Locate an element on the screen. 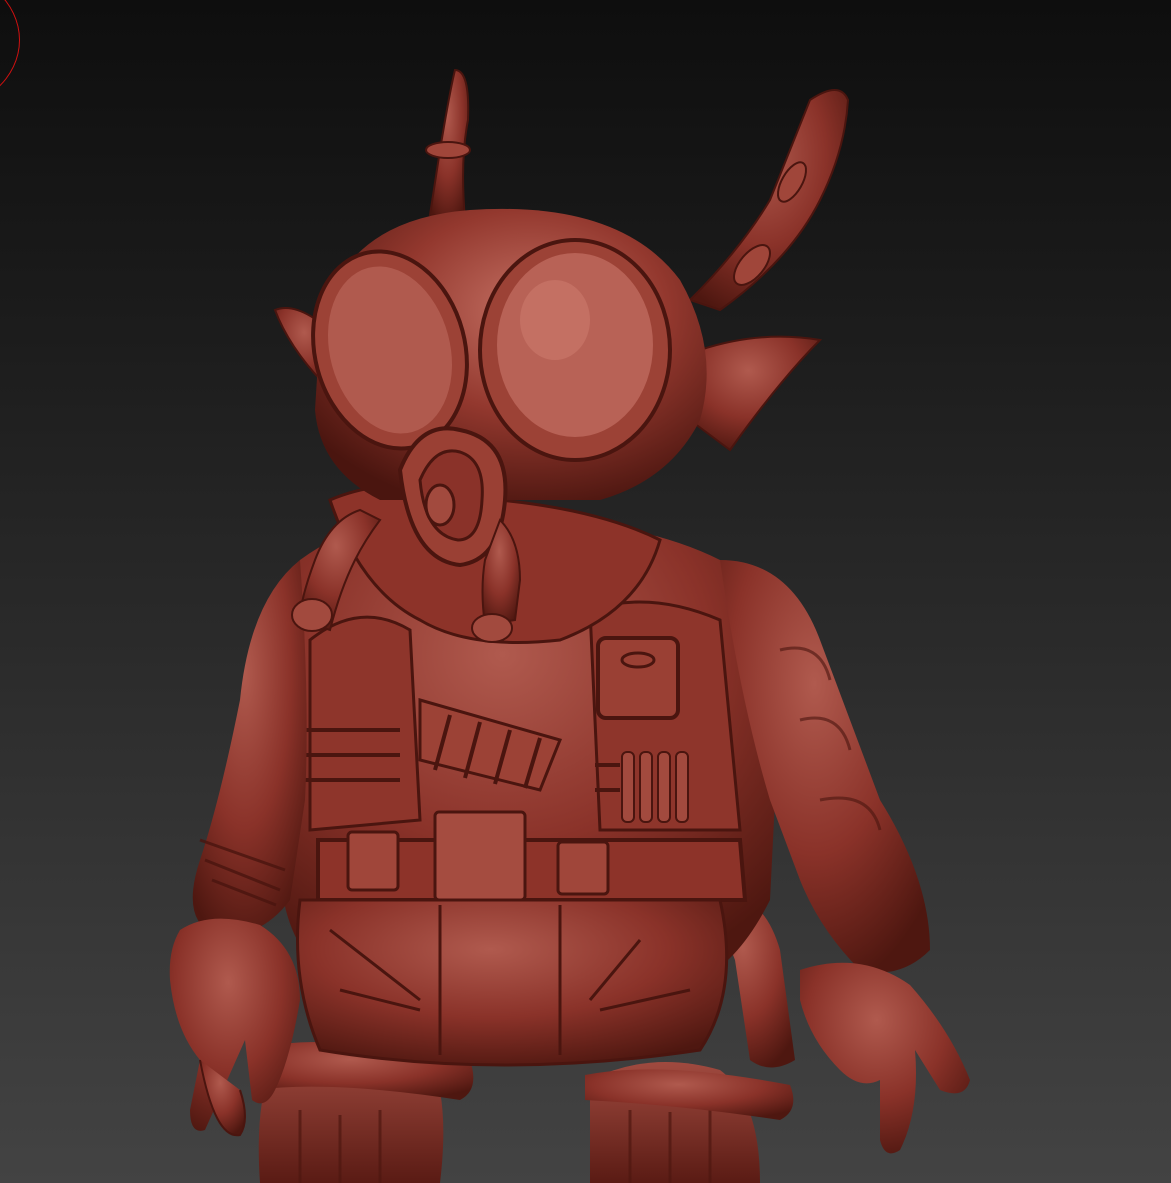 This screenshot has width=1171, height=1183. left-arm is located at coordinates (238, 848).